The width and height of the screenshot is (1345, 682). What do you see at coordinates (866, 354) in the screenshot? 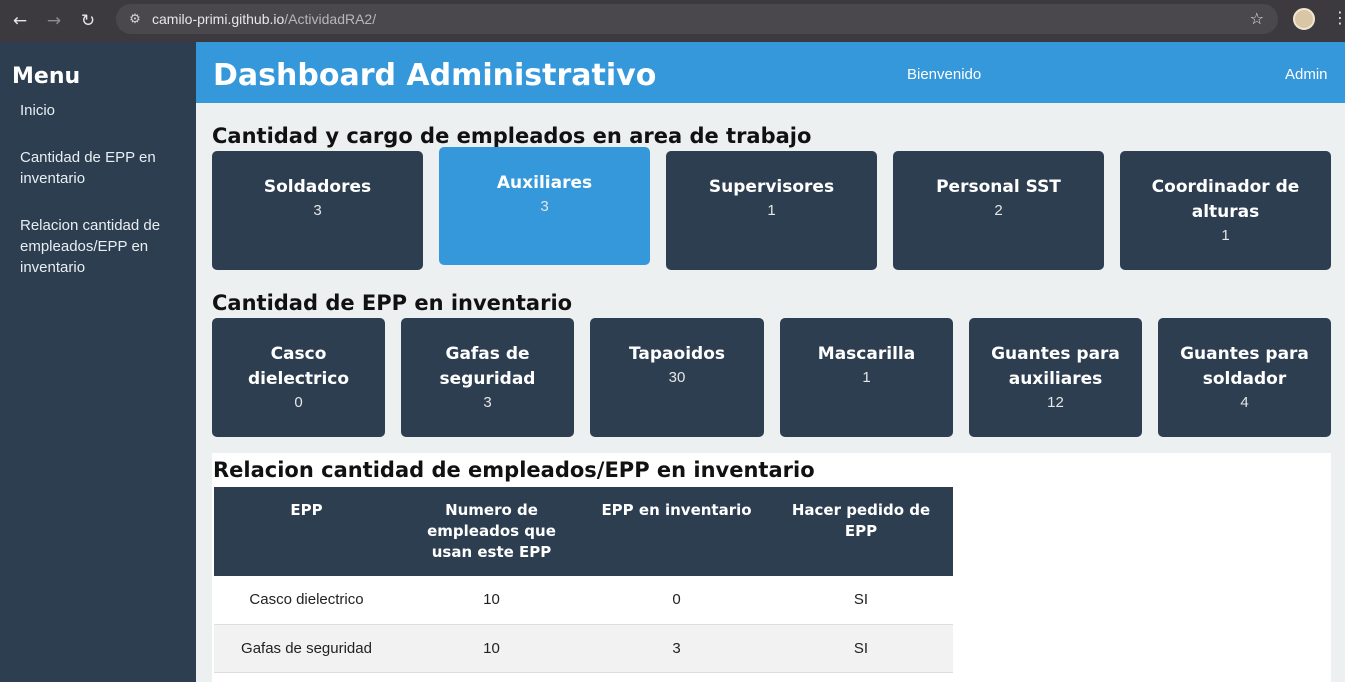
I see `card-label: Mascarilla` at bounding box center [866, 354].